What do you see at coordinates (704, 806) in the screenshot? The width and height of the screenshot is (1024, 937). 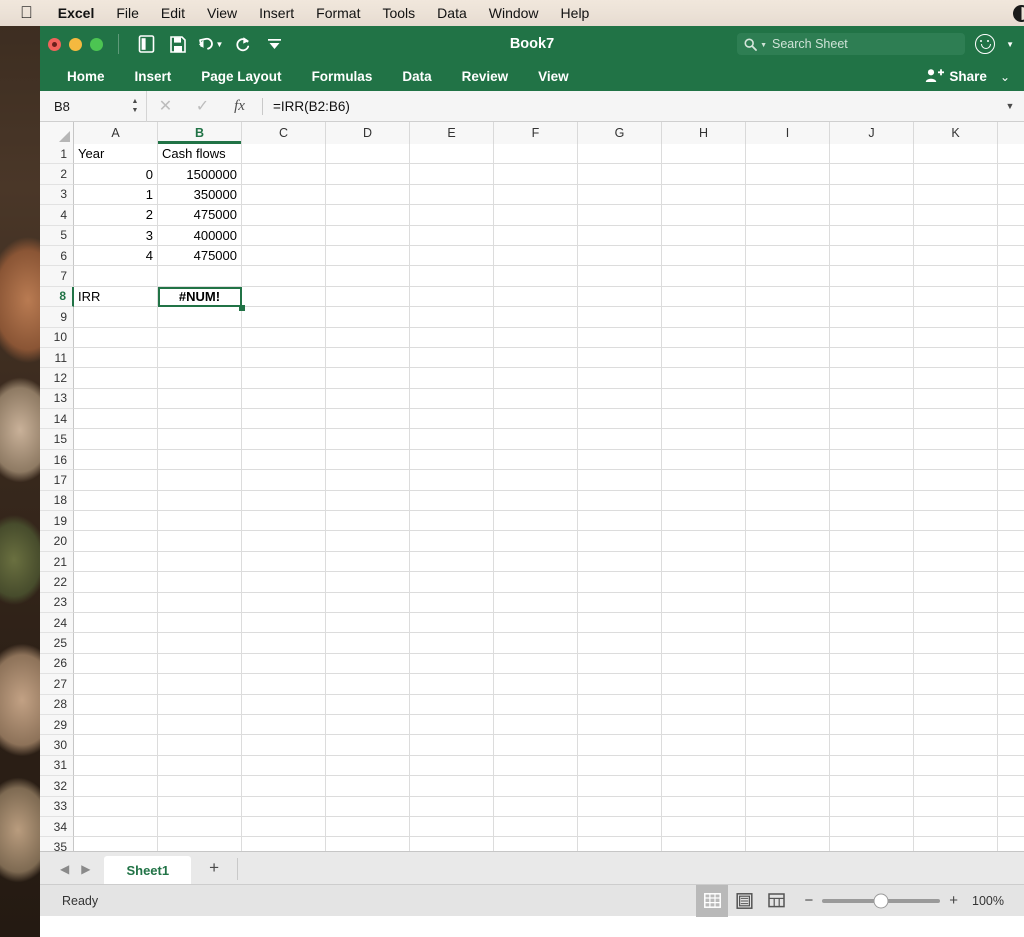 I see `cell-h33` at bounding box center [704, 806].